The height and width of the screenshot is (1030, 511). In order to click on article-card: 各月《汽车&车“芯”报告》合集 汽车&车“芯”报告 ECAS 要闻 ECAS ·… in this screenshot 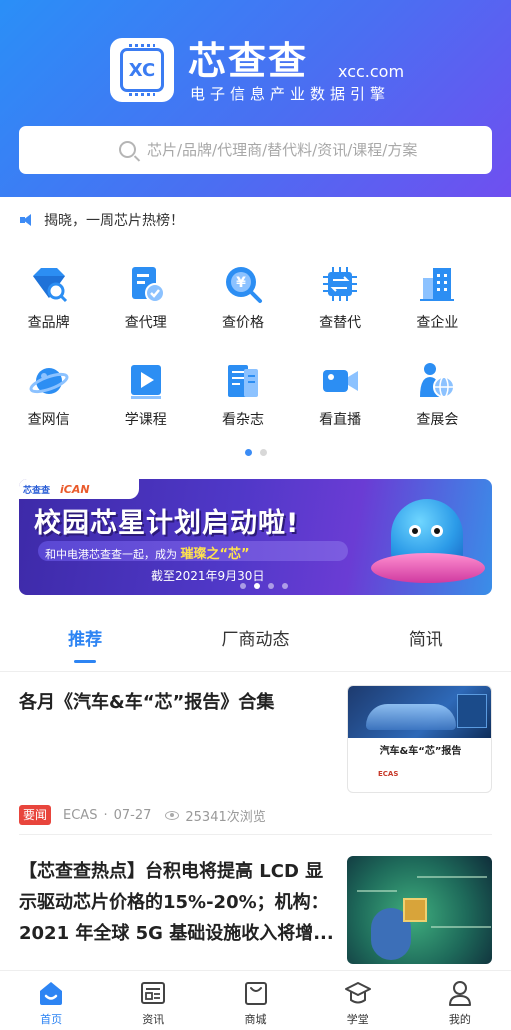, I will do `click(255, 760)`.